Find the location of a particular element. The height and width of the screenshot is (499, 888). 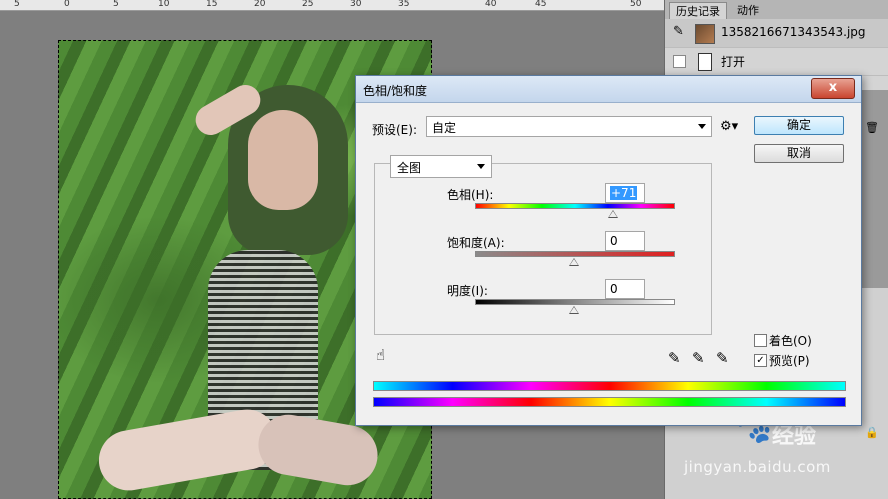

edit-range-select: 全图 is located at coordinates (441, 166).